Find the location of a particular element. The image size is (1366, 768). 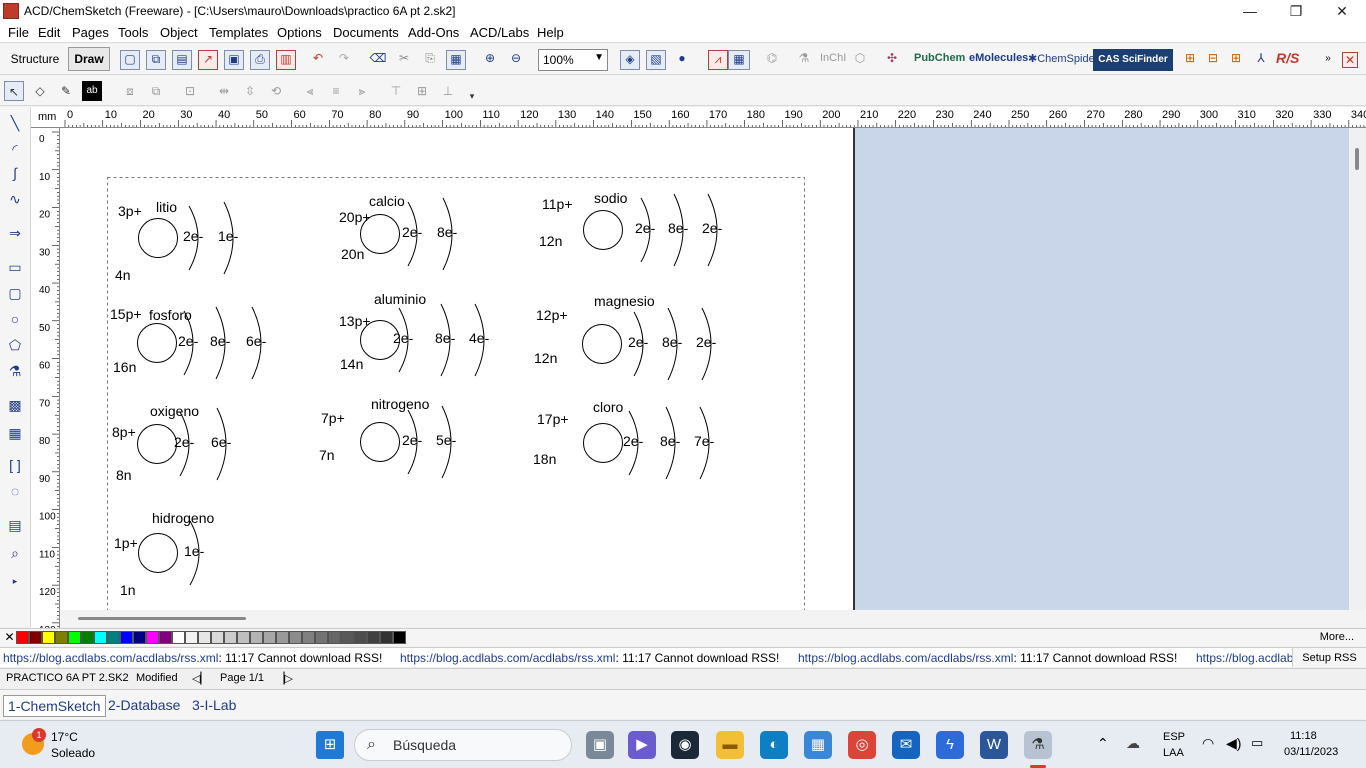

close-document-icon: ✕ is located at coordinates (1350, 60).